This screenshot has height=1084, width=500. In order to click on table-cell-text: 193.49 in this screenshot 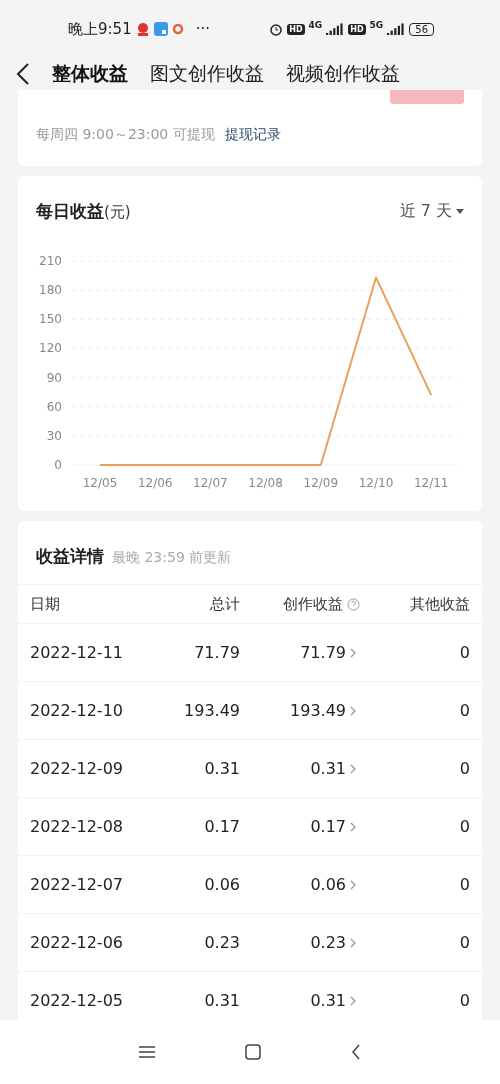, I will do `click(211, 710)`.